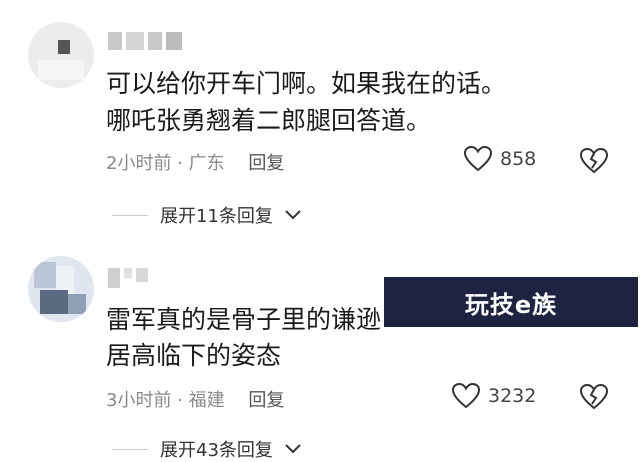  I want to click on watermark-text: 玩技e族, so click(511, 304).